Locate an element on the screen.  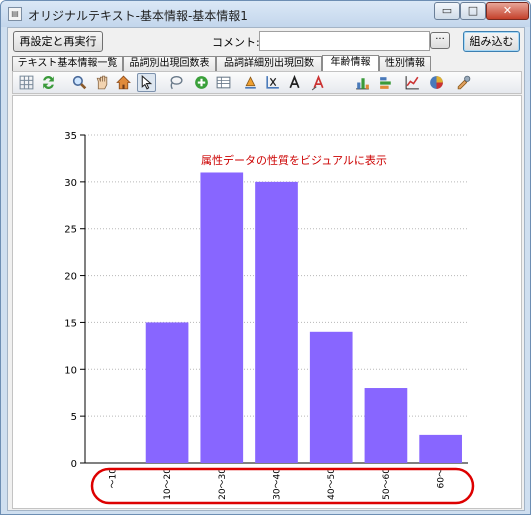
axis-label-icon is located at coordinates (272, 82).